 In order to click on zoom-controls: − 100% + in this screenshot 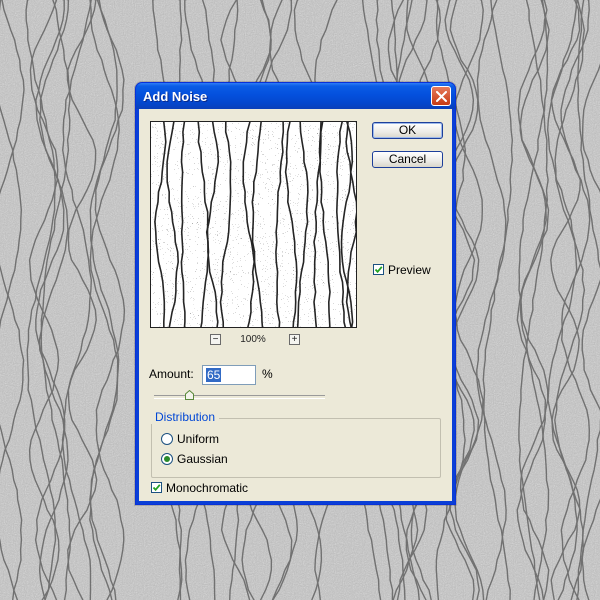, I will do `click(253, 341)`.